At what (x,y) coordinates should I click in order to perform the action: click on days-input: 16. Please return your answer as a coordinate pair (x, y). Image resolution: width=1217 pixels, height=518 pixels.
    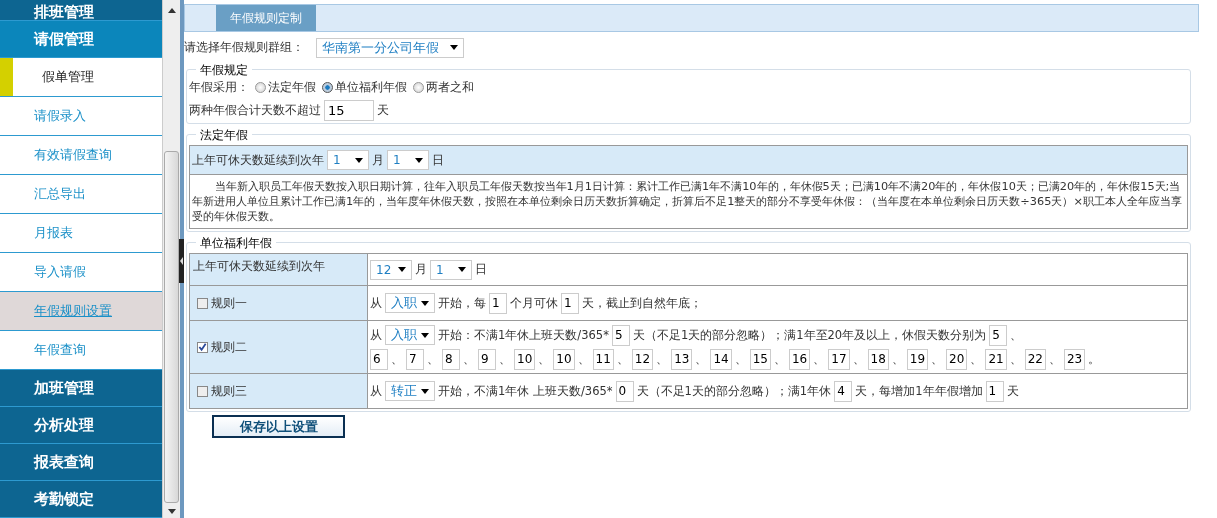
    Looking at the image, I should click on (799, 359).